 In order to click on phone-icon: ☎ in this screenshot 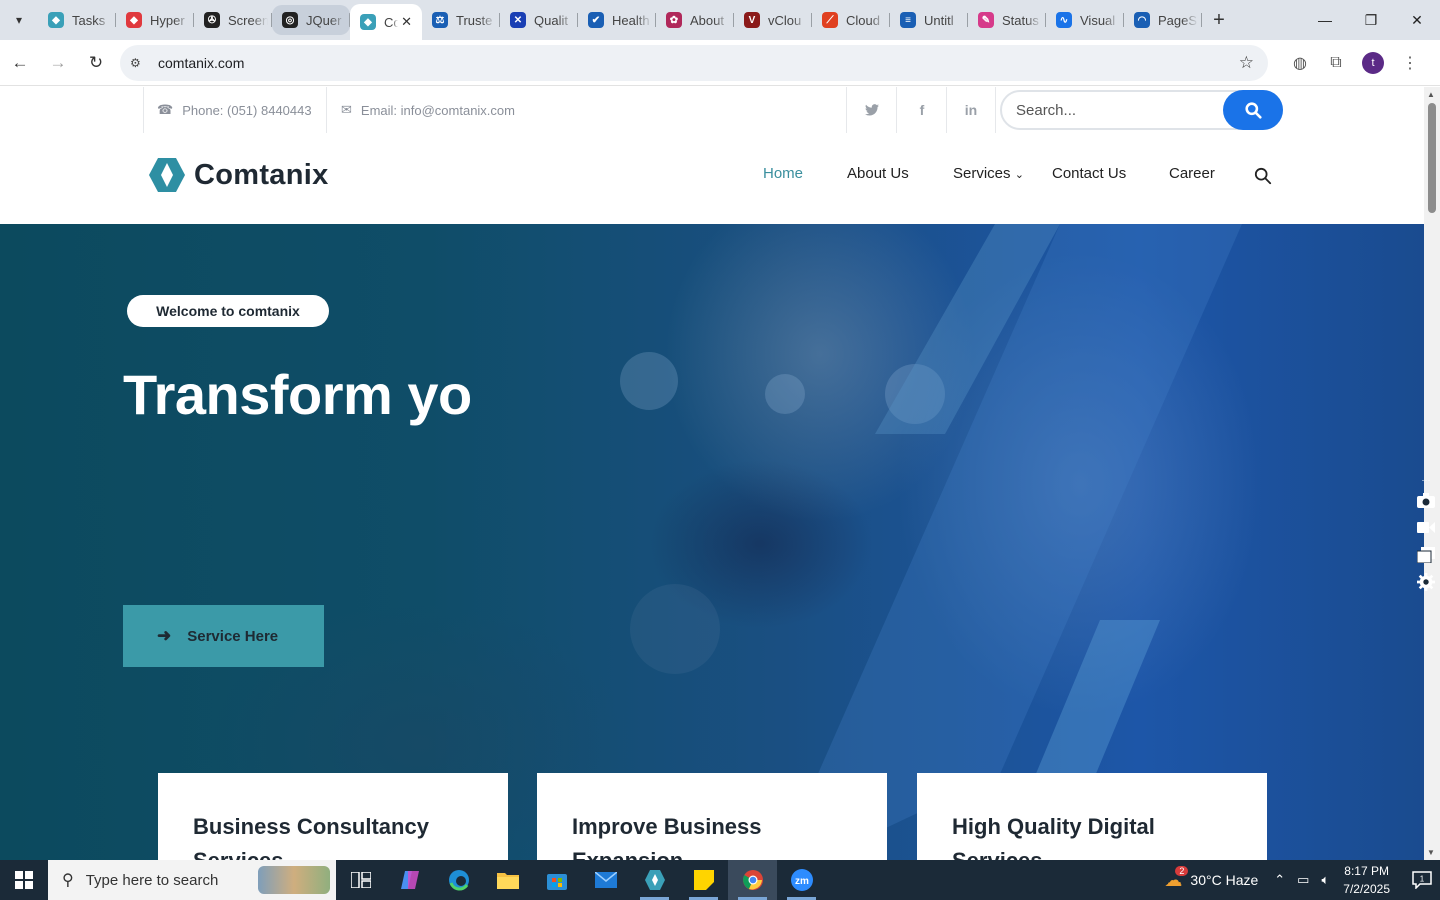, I will do `click(165, 109)`.